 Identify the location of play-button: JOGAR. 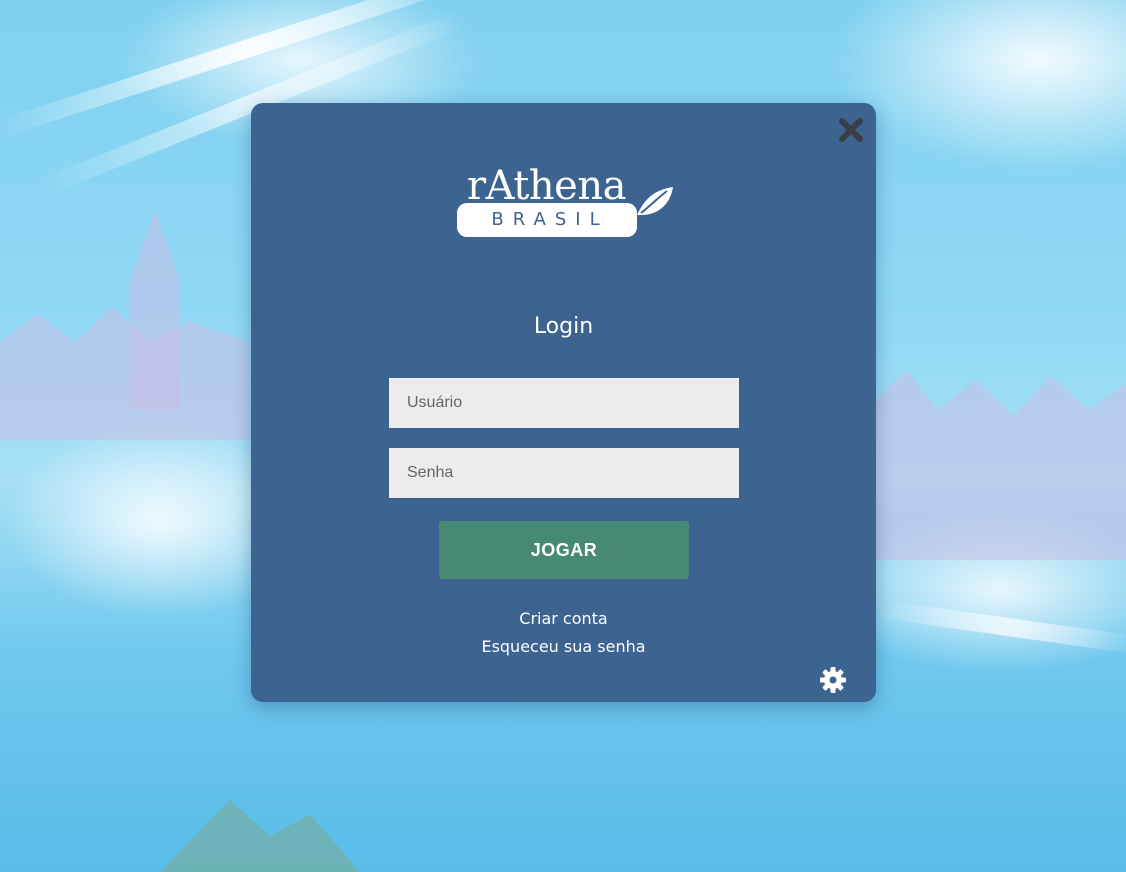
(564, 550).